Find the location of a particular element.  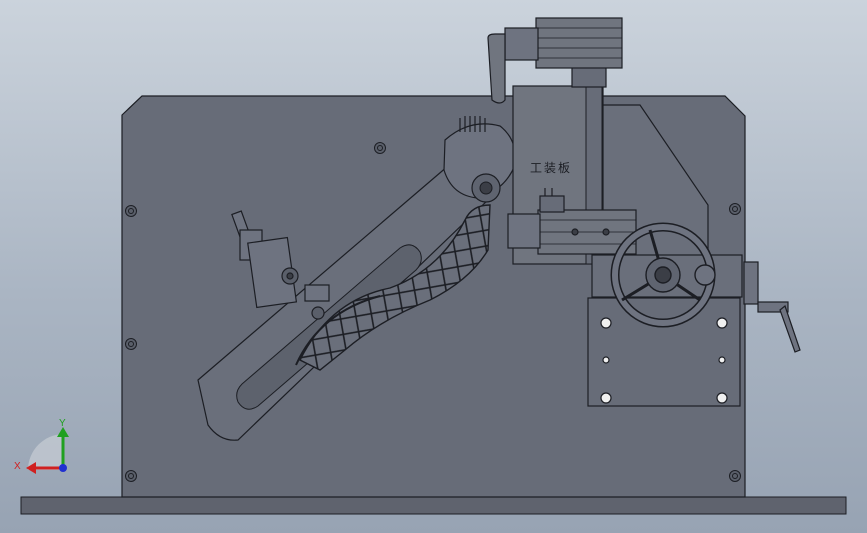

base-bar is located at coordinates (433, 505).